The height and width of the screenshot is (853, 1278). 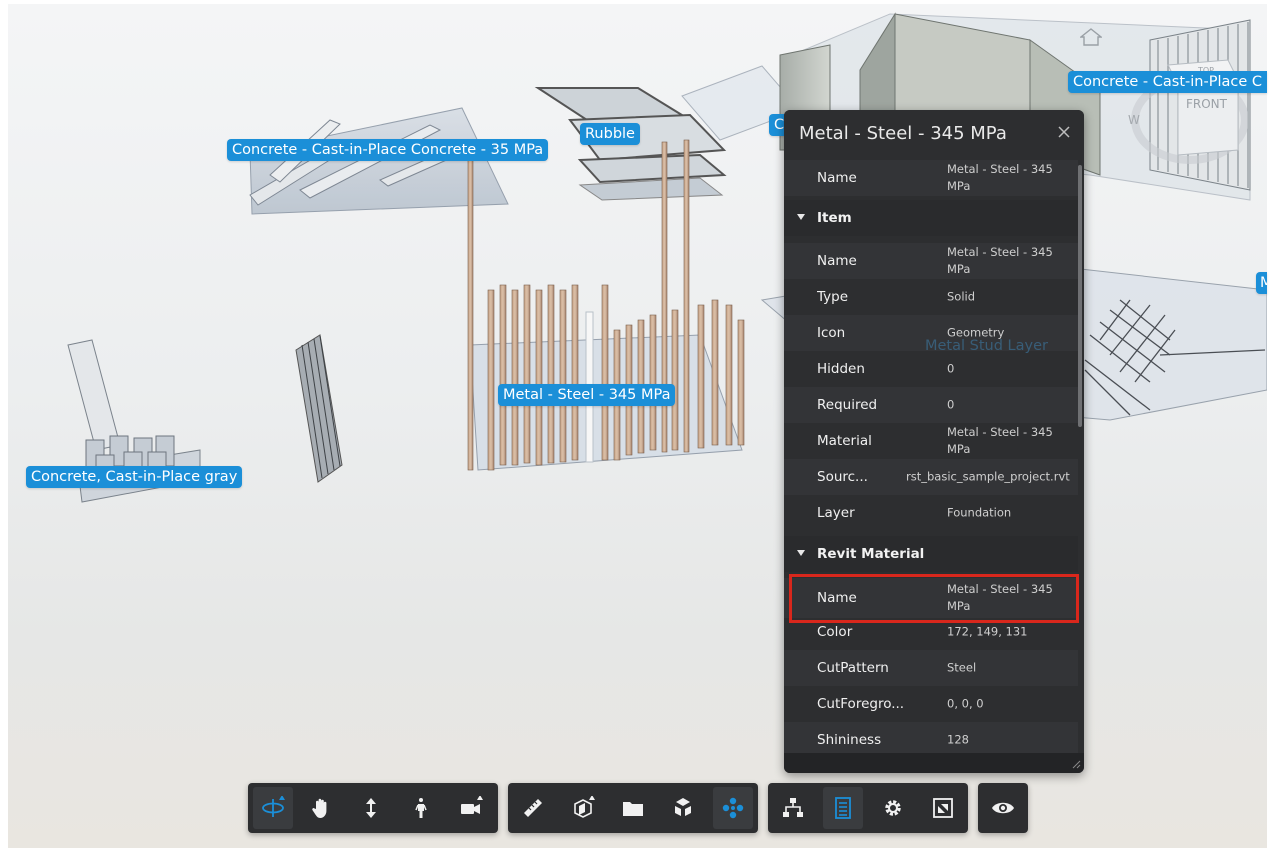 I want to click on view-cube-front-text: FRONT, so click(x=1207, y=104).